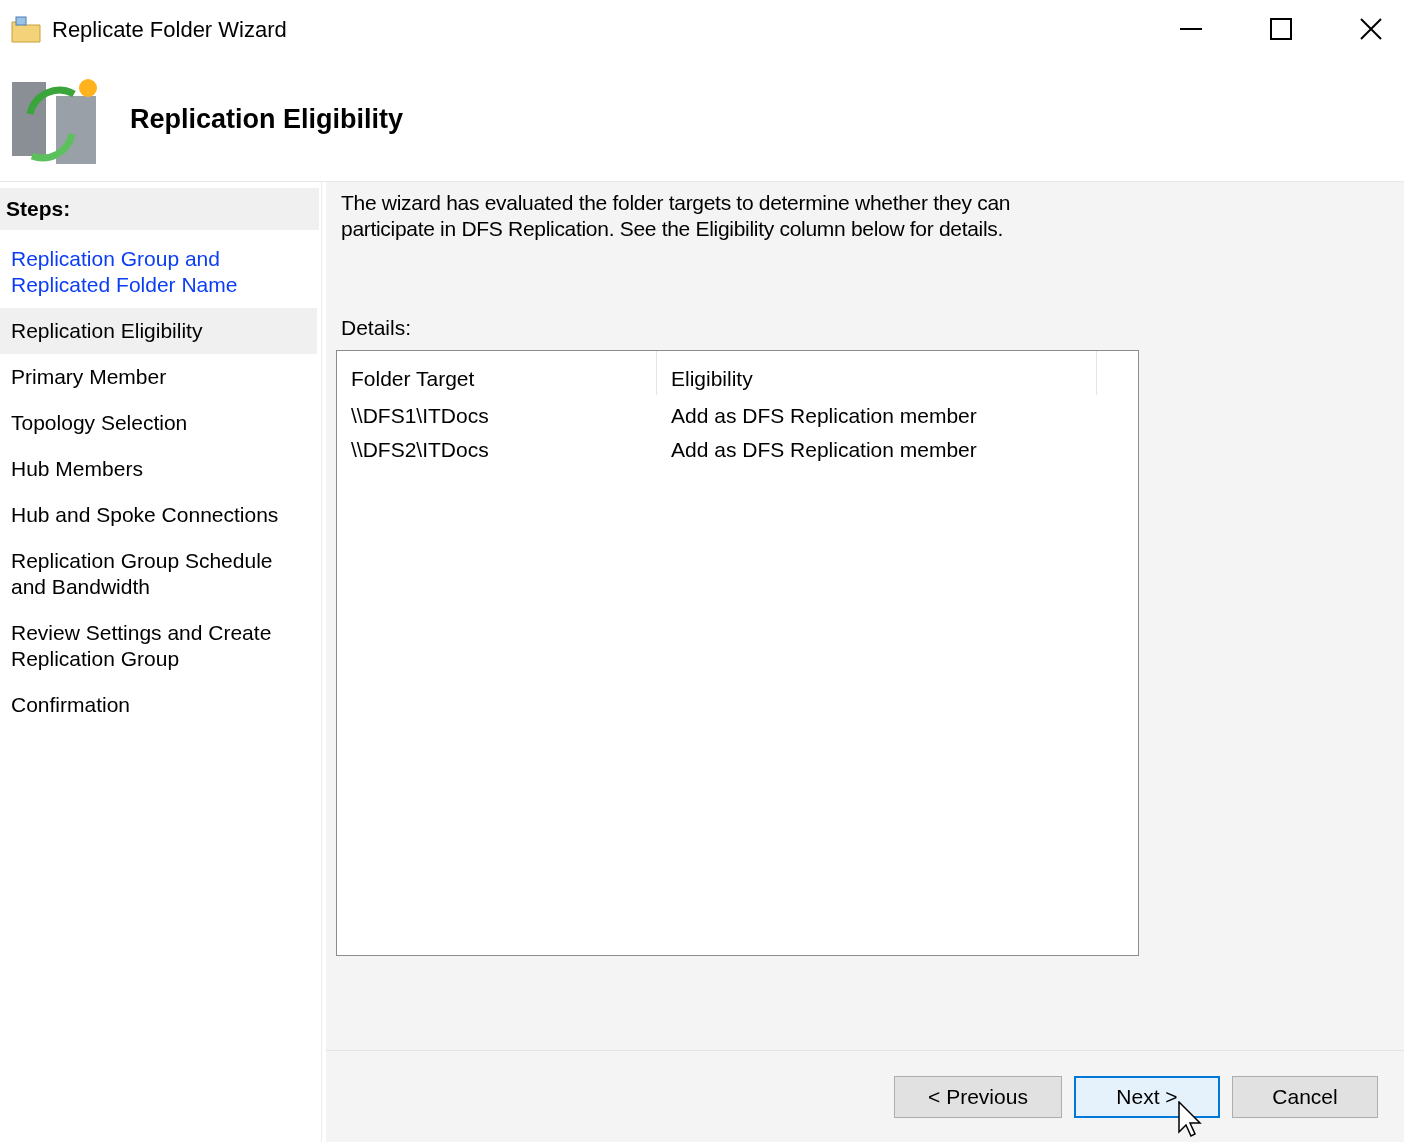 This screenshot has height=1142, width=1404. Describe the element at coordinates (1305, 1096) in the screenshot. I see `wizard-button: Cancel` at that location.